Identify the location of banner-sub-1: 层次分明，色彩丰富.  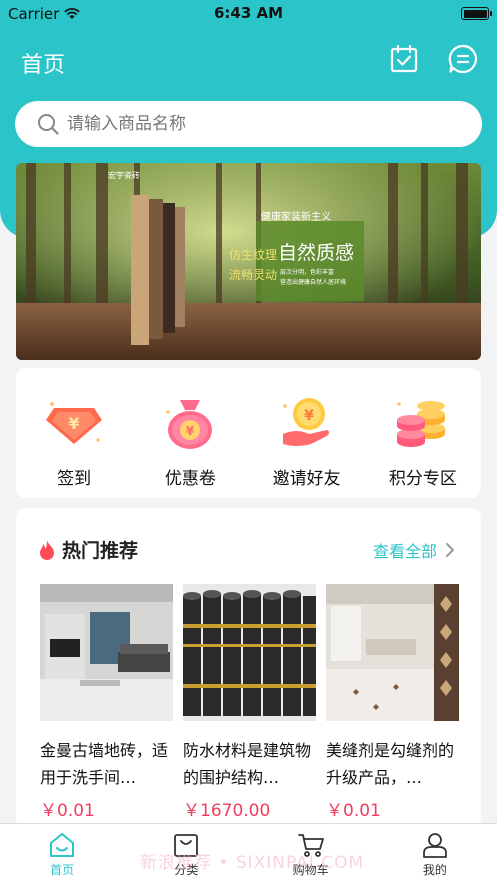
(307, 272).